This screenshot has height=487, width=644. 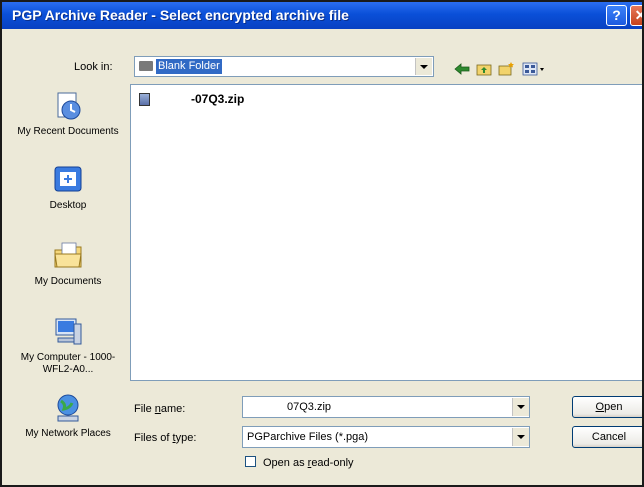 What do you see at coordinates (69, 106) in the screenshot?
I see `recent-documents-icon` at bounding box center [69, 106].